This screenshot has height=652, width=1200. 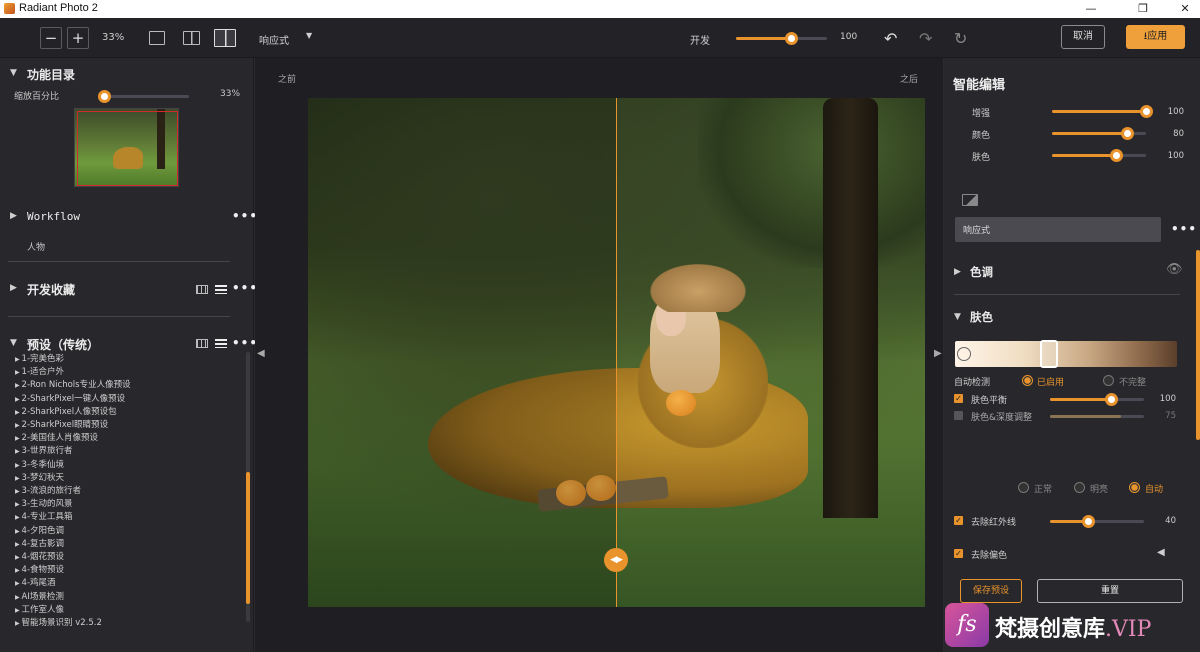 I want to click on mode-bright-radio, so click(x=1079, y=487).